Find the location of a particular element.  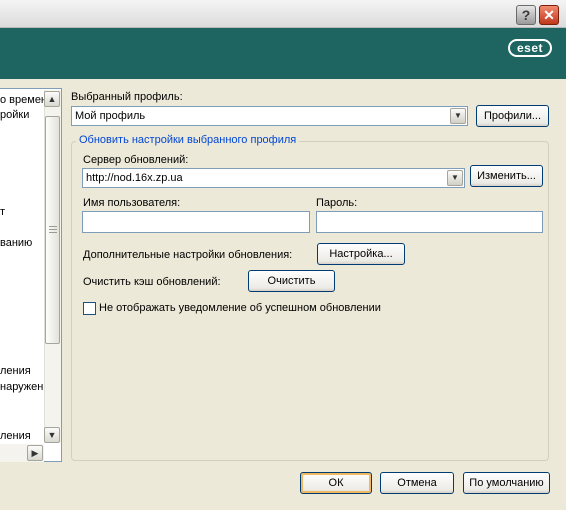

server-label: Сервер обновлений: is located at coordinates (136, 160).